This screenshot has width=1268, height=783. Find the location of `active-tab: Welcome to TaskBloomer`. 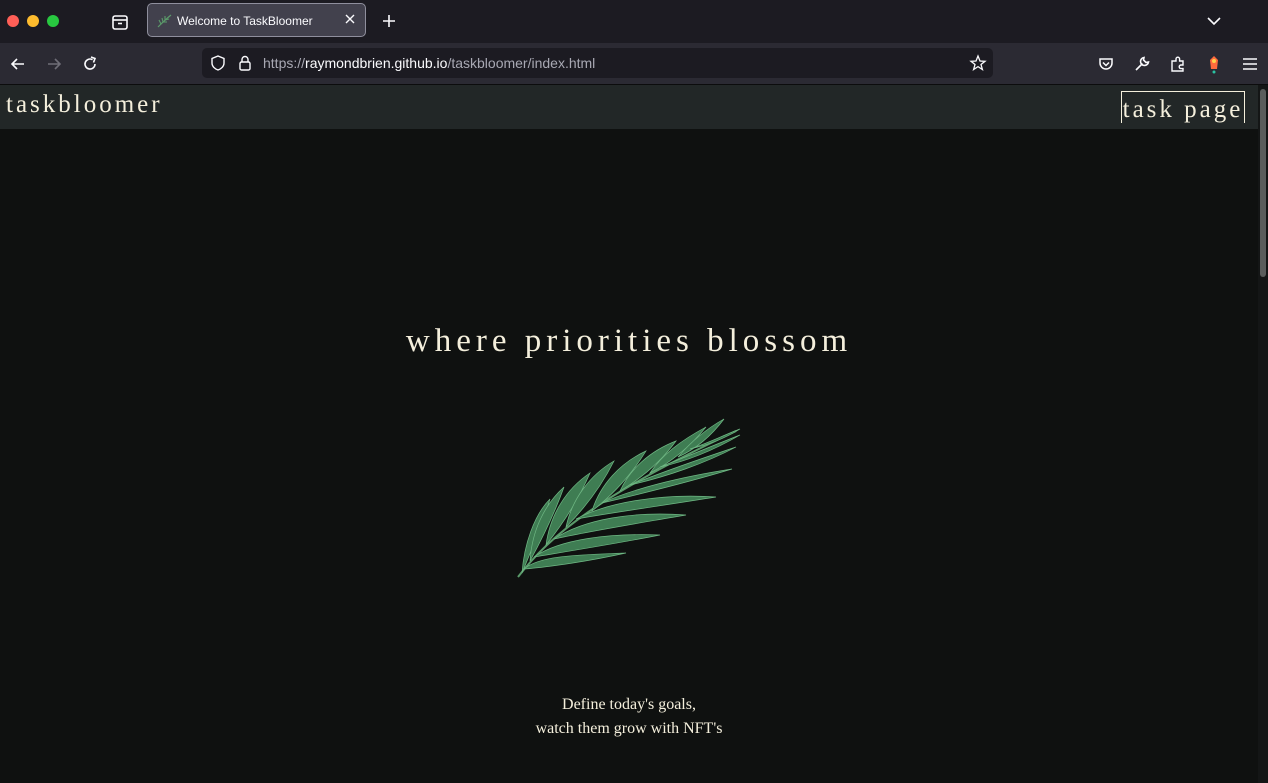

active-tab: Welcome to TaskBloomer is located at coordinates (256, 20).